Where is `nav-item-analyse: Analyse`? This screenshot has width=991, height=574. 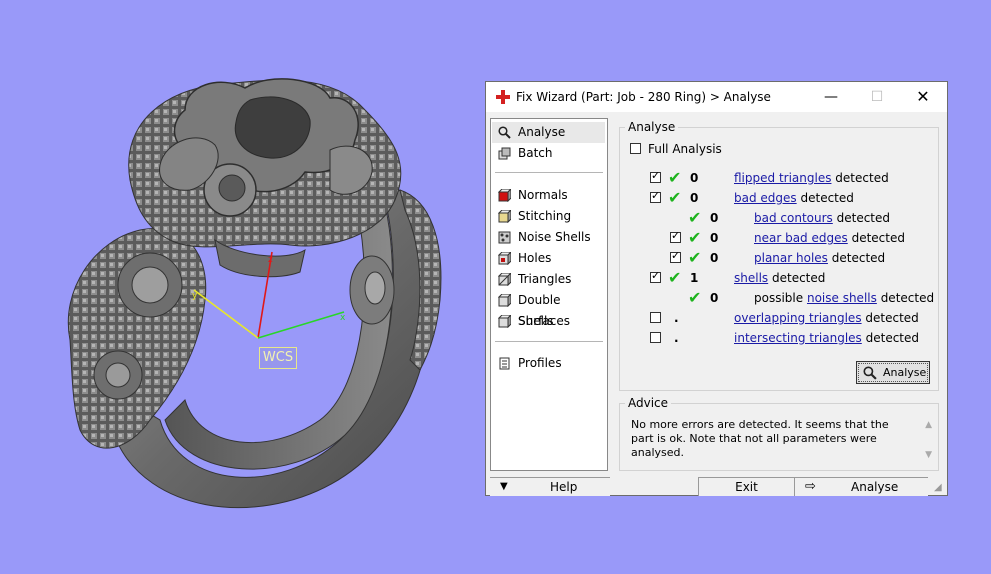 nav-item-analyse: Analyse is located at coordinates (548, 132).